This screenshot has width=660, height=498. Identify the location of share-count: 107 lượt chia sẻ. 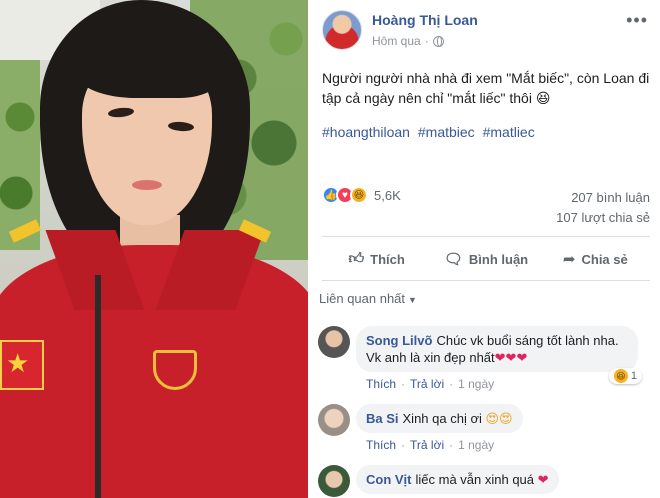
(603, 217).